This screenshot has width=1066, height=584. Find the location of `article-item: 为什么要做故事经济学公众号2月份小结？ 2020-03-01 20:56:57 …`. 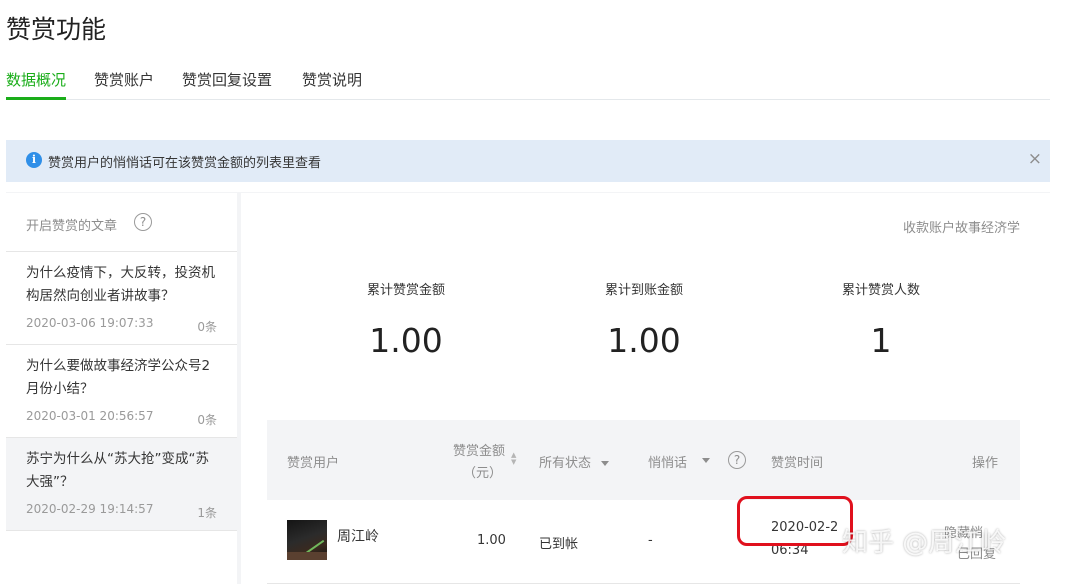

article-item: 为什么要做故事经济学公众号2月份小结？ 2020-03-01 20:56:57 … is located at coordinates (121, 391).